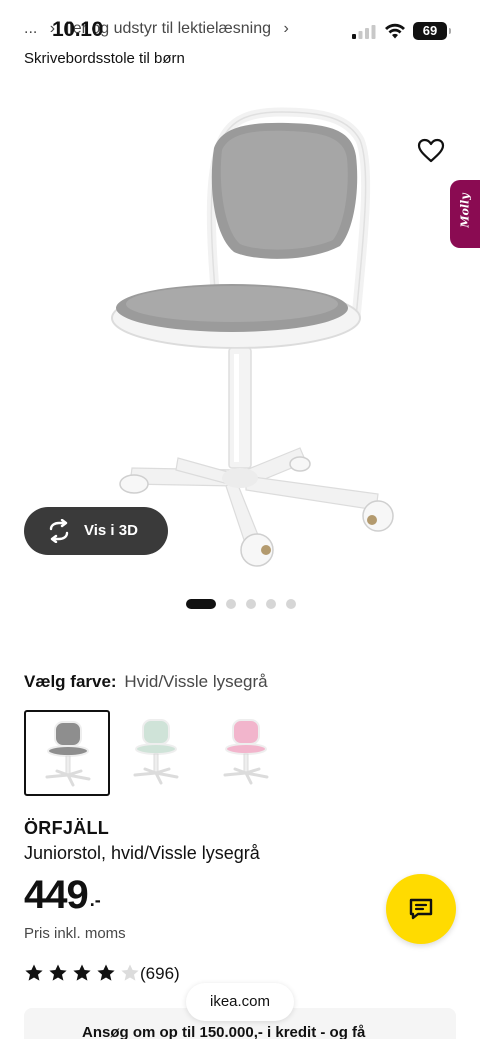 The image size is (480, 1039). Describe the element at coordinates (56, 895) in the screenshot. I see `price-main: 449` at that location.